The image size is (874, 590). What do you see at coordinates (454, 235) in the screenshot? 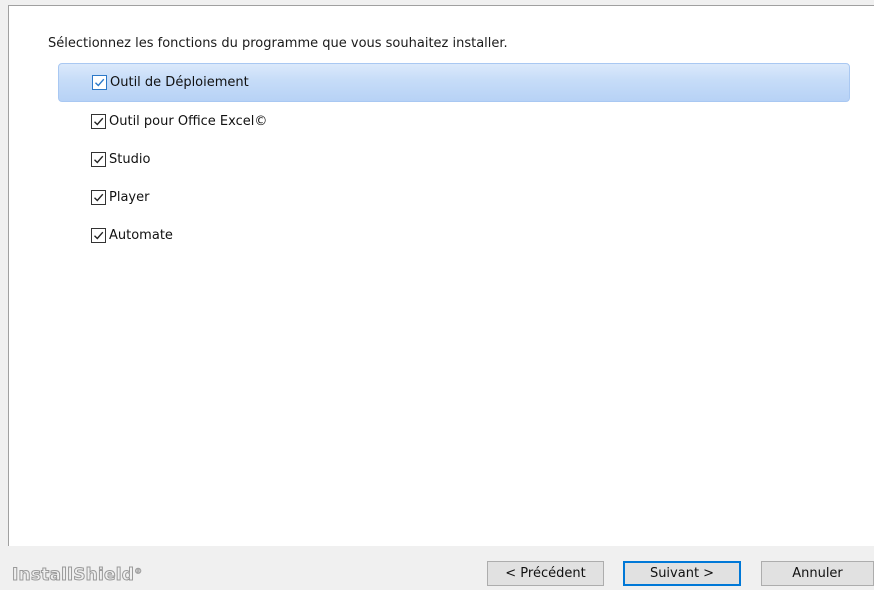
I see `feature-item-automate: Automate` at bounding box center [454, 235].